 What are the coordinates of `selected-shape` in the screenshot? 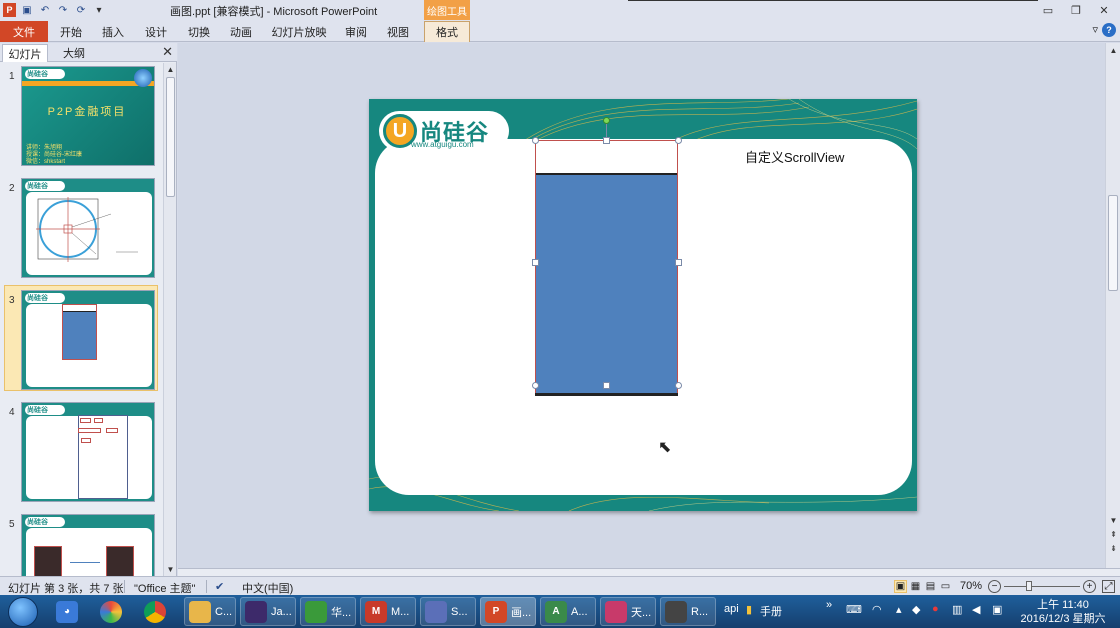 It's located at (606, 268).